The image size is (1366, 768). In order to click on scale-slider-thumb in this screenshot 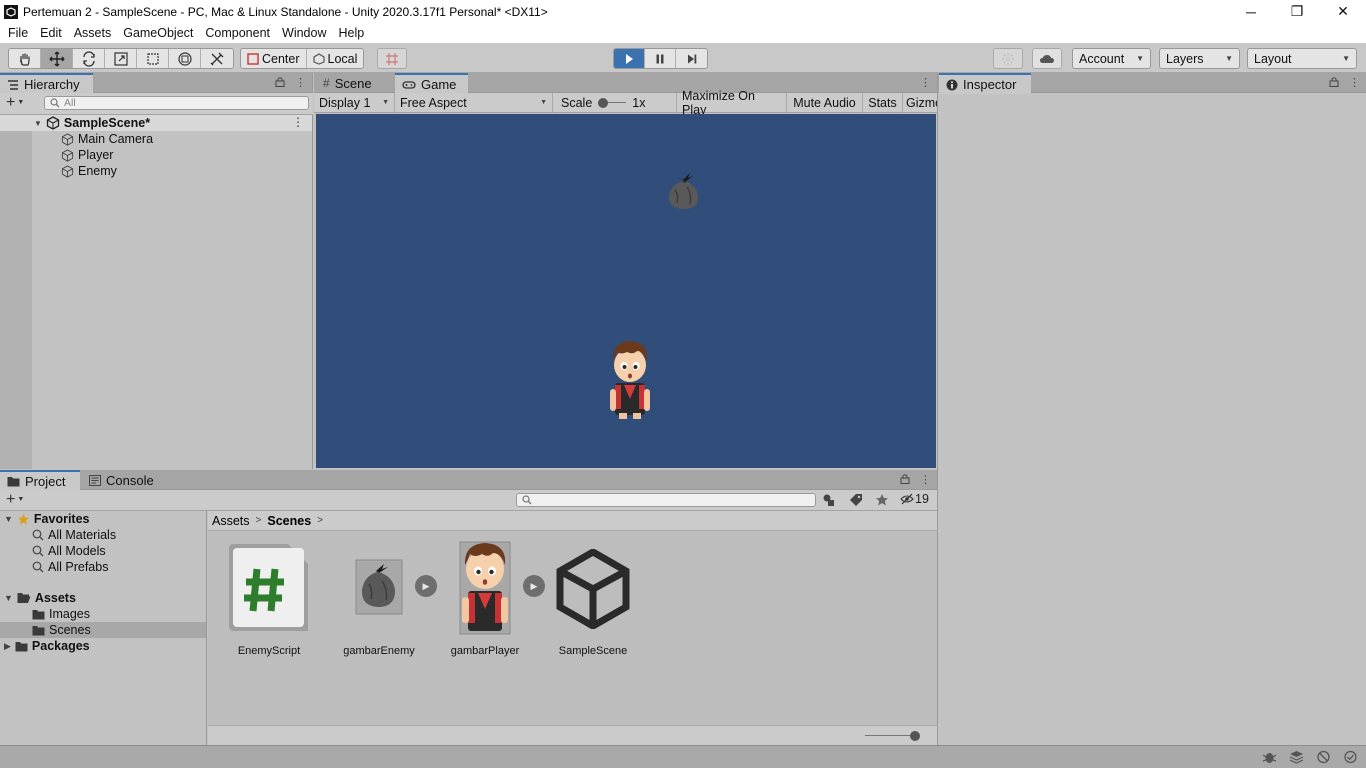, I will do `click(603, 102)`.